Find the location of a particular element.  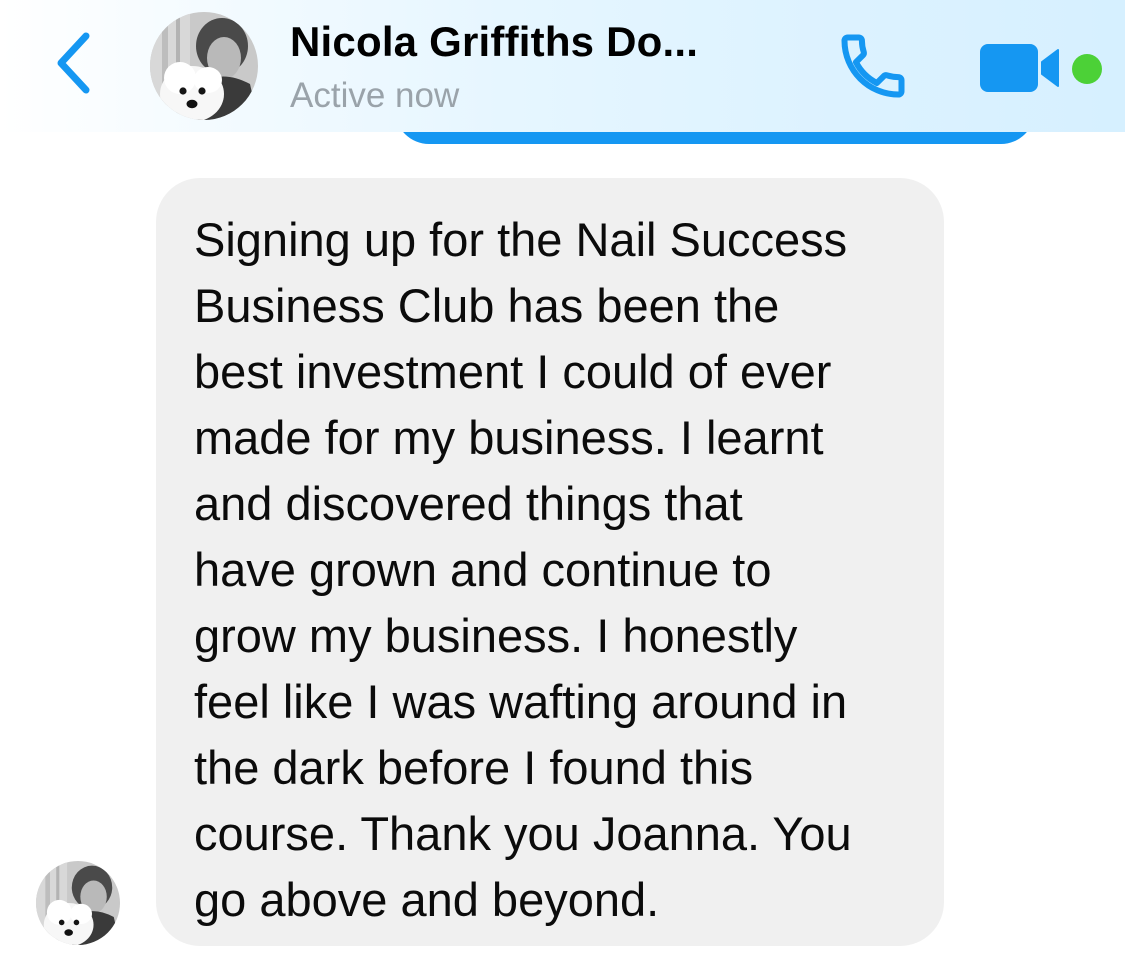

video-camera-icon is located at coordinates (1019, 68).